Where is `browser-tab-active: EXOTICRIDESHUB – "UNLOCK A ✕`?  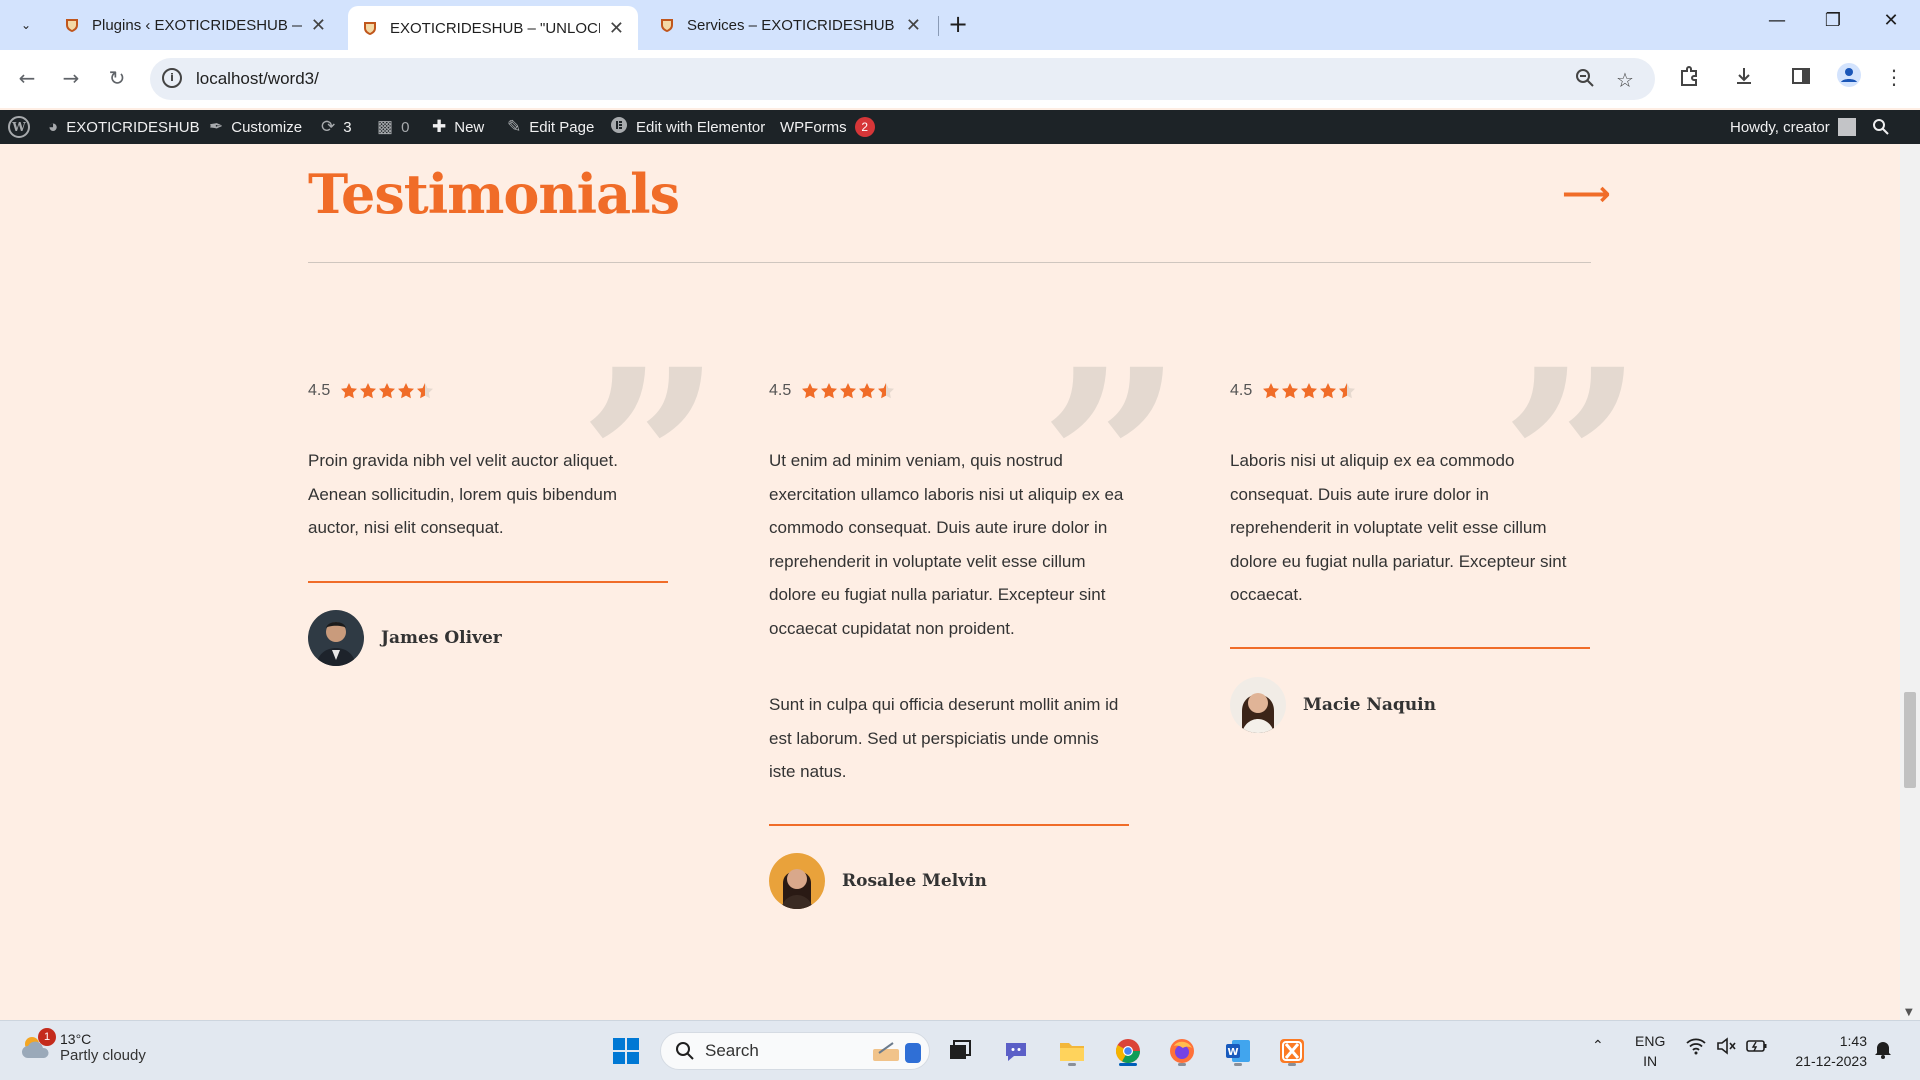
browser-tab-active: EXOTICRIDESHUB – "UNLOCK A ✕ is located at coordinates (493, 28).